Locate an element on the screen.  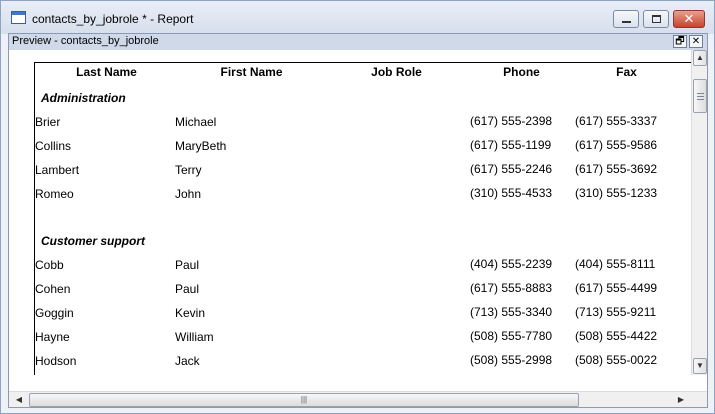
column-header-phone: Phone is located at coordinates (521, 72).